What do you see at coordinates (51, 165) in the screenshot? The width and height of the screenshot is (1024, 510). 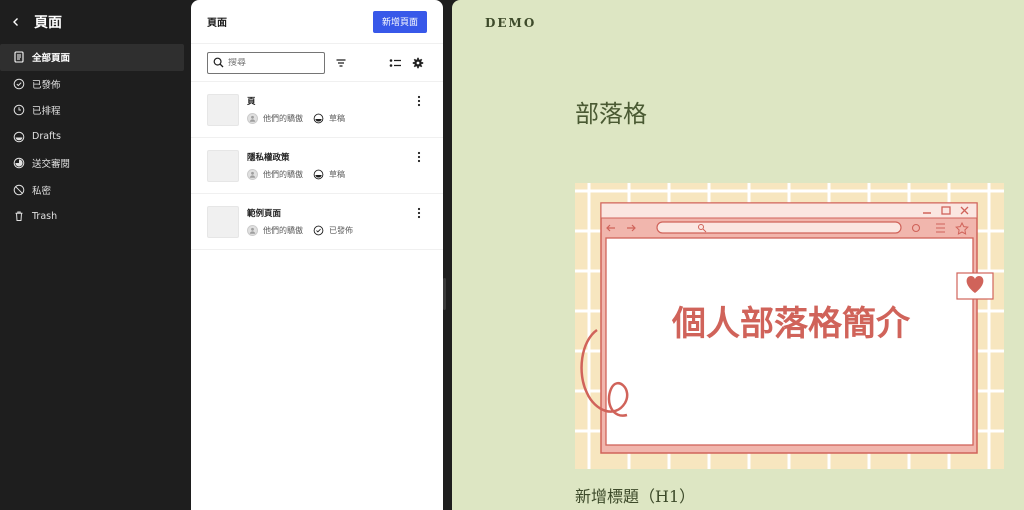 I see `sidebar-item-label: 送交審閱` at bounding box center [51, 165].